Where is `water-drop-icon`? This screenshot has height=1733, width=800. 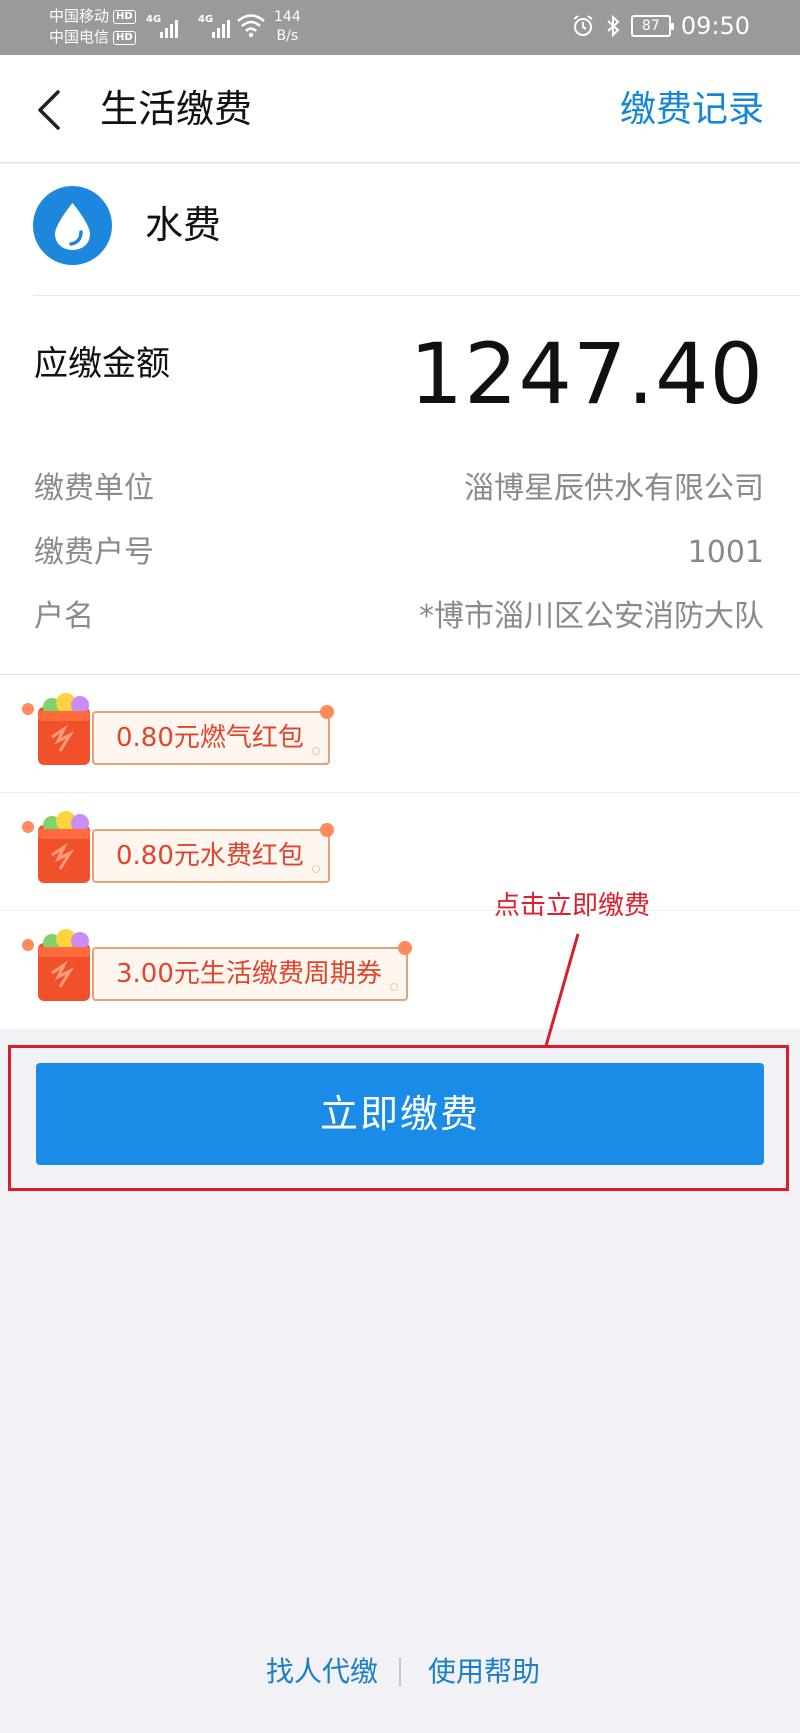
water-drop-icon is located at coordinates (72, 225).